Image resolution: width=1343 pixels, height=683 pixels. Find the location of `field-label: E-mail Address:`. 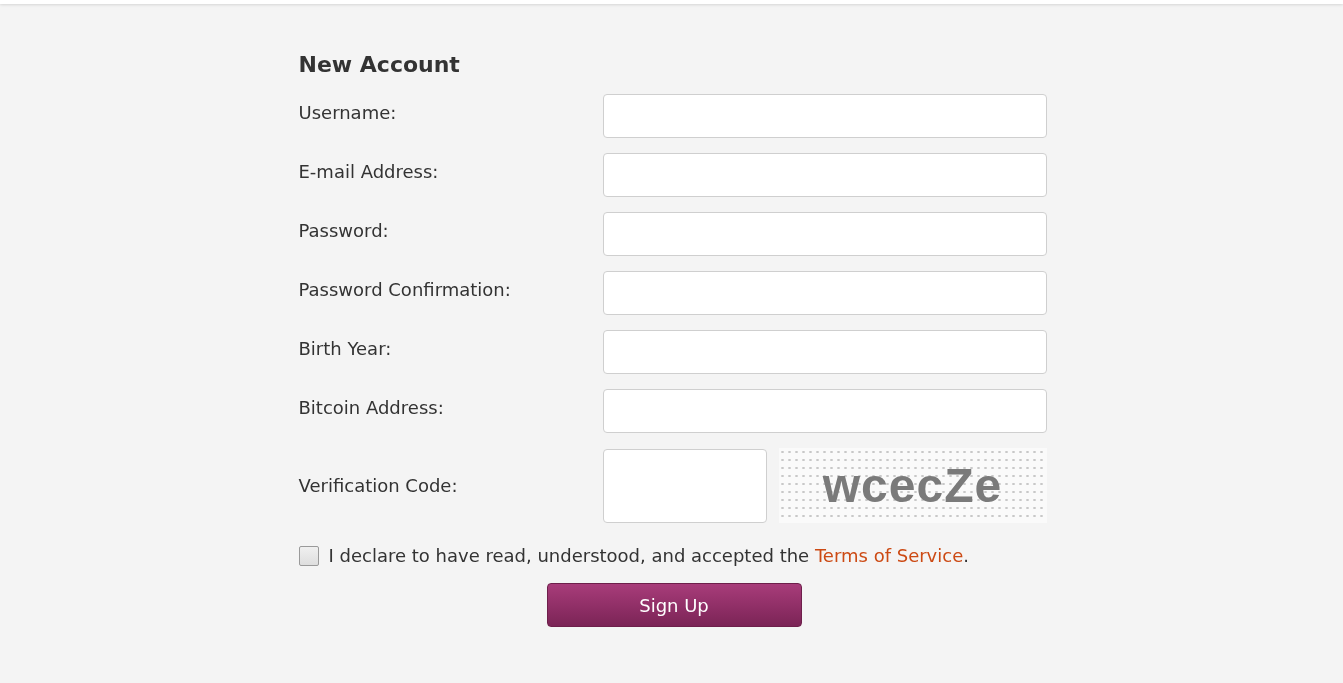

field-label: E-mail Address: is located at coordinates (369, 172).